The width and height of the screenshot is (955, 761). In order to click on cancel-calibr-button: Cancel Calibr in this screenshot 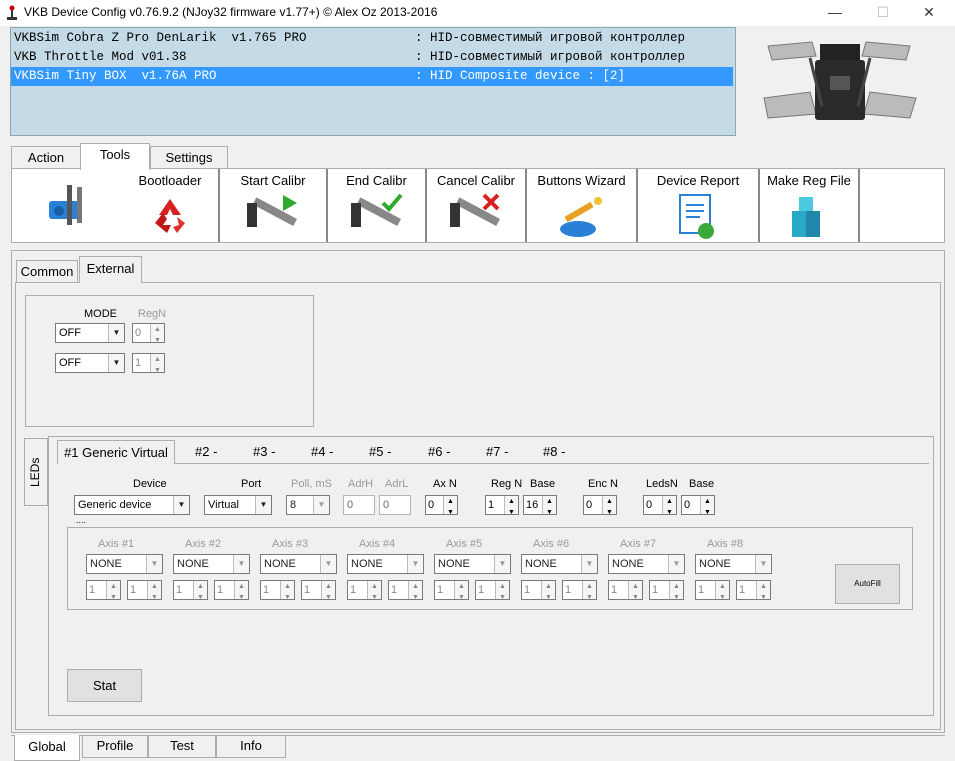, I will do `click(477, 205)`.